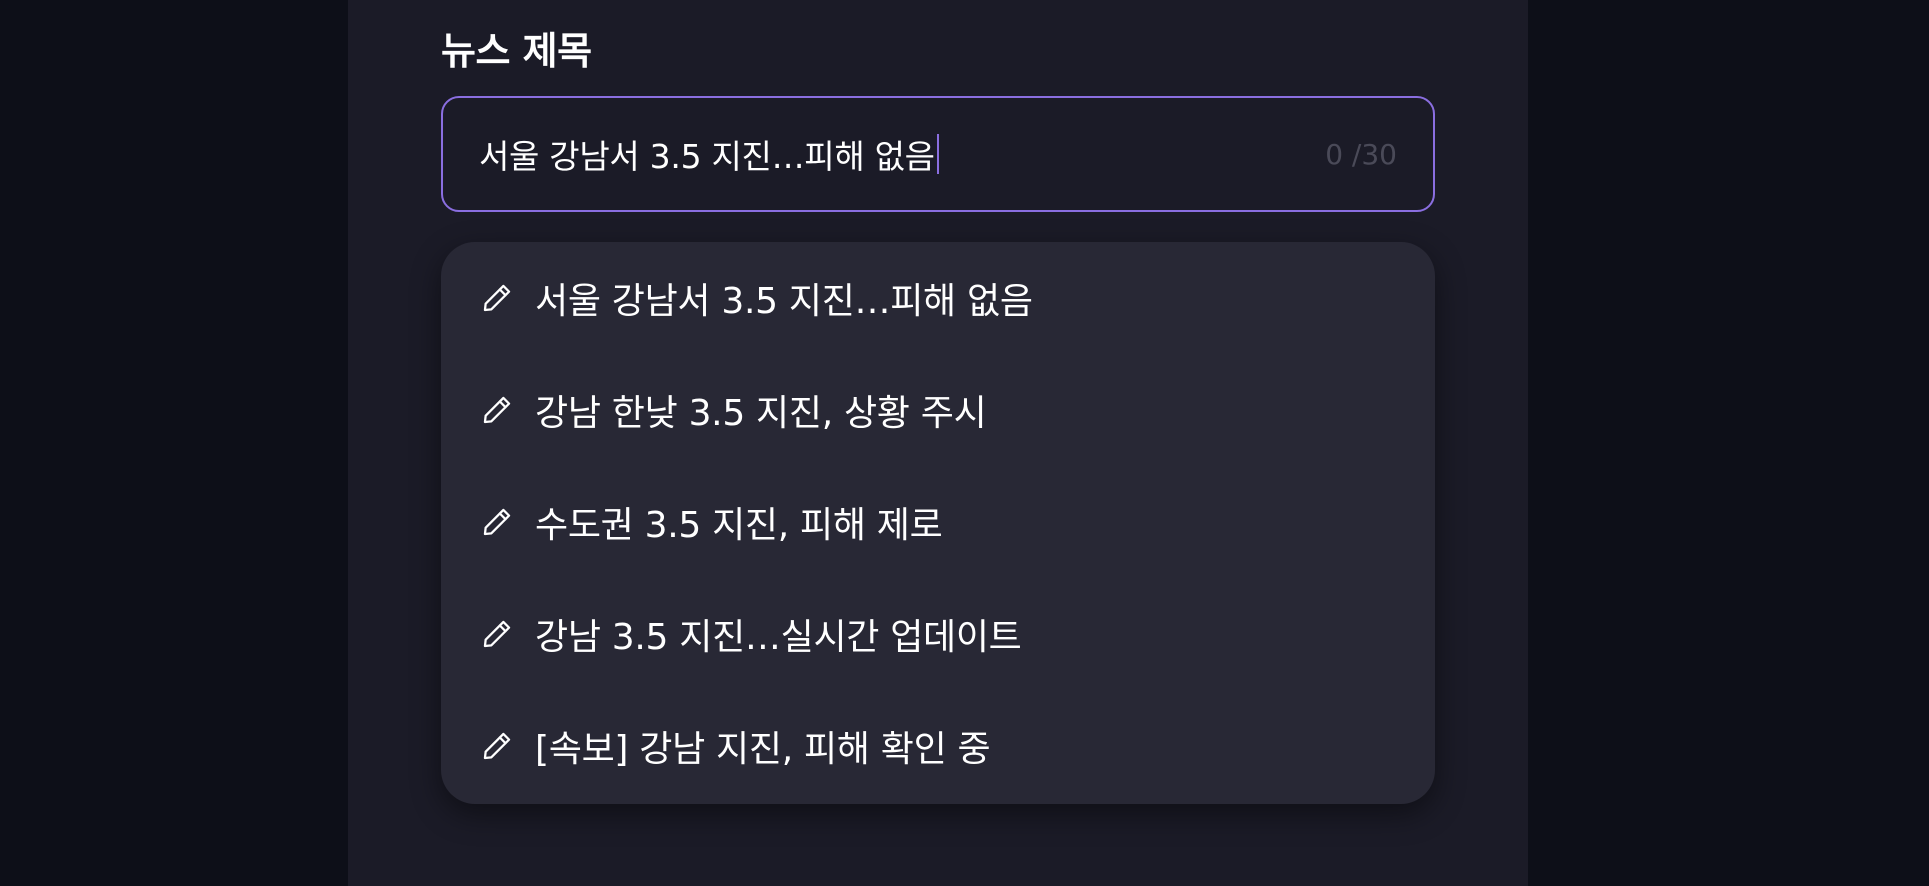 The width and height of the screenshot is (1929, 886). I want to click on suggestion-item: 강남 3.5 지진…실시간 업데이트, so click(938, 634).